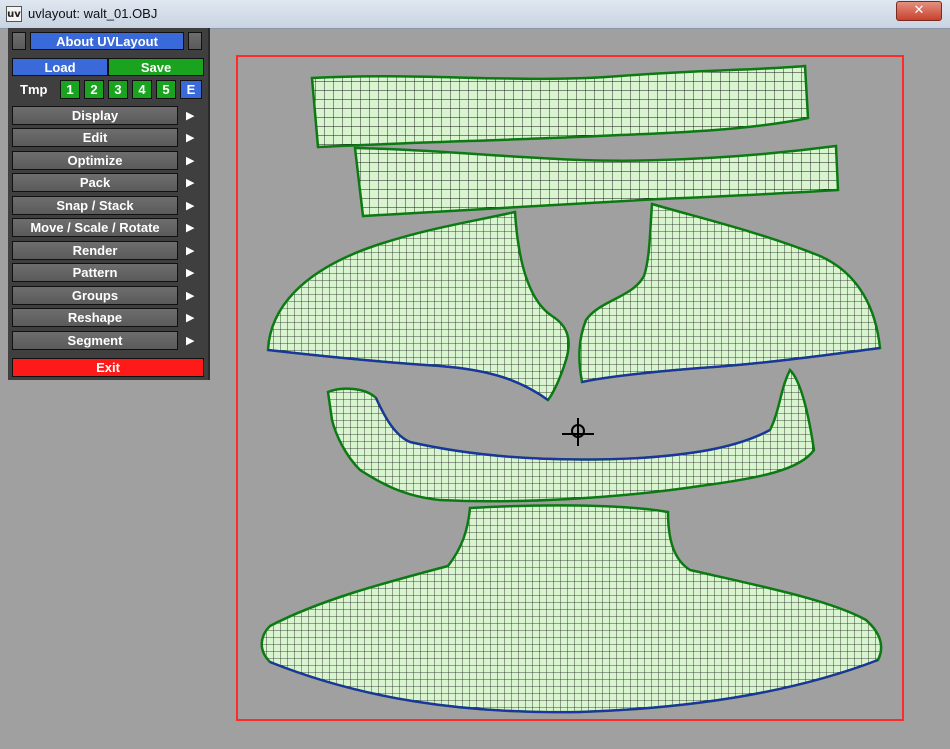  I want to click on uv-shell-left-wing, so click(418, 306).